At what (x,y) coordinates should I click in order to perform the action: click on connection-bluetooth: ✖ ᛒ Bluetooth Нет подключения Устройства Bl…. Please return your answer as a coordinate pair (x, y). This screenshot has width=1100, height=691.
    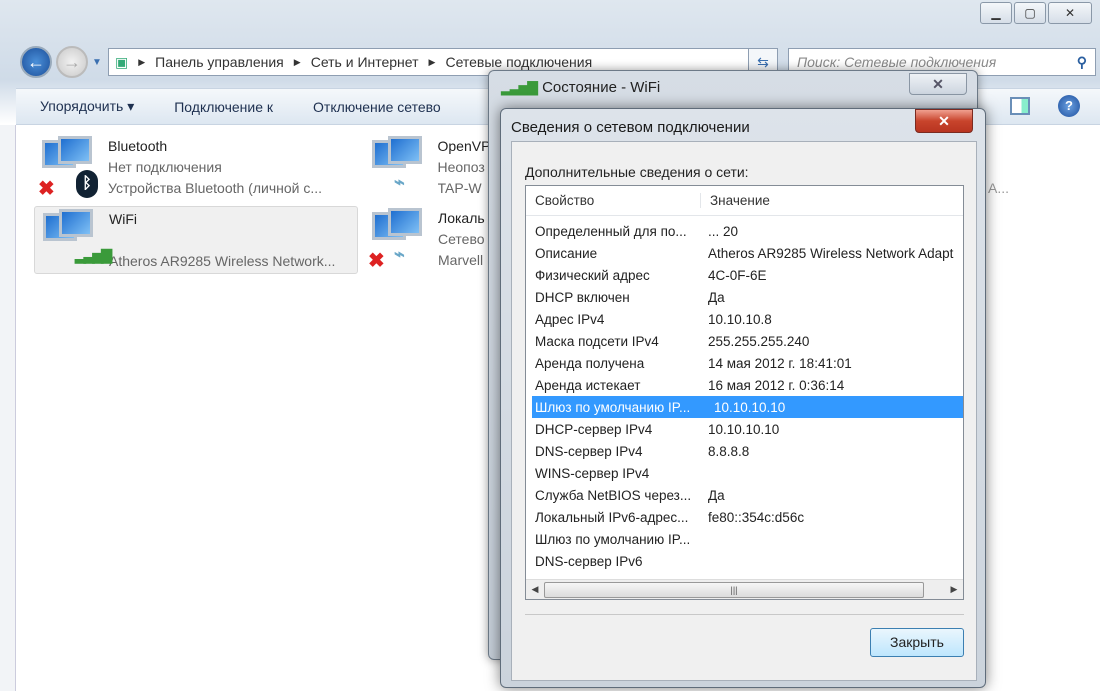
    Looking at the image, I should click on (196, 168).